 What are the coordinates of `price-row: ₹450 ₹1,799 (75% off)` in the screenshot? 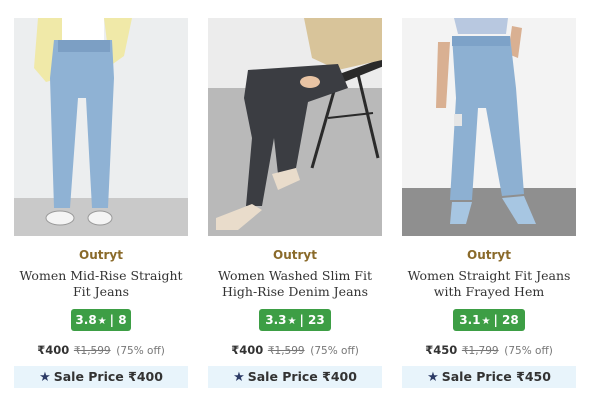 It's located at (489, 350).